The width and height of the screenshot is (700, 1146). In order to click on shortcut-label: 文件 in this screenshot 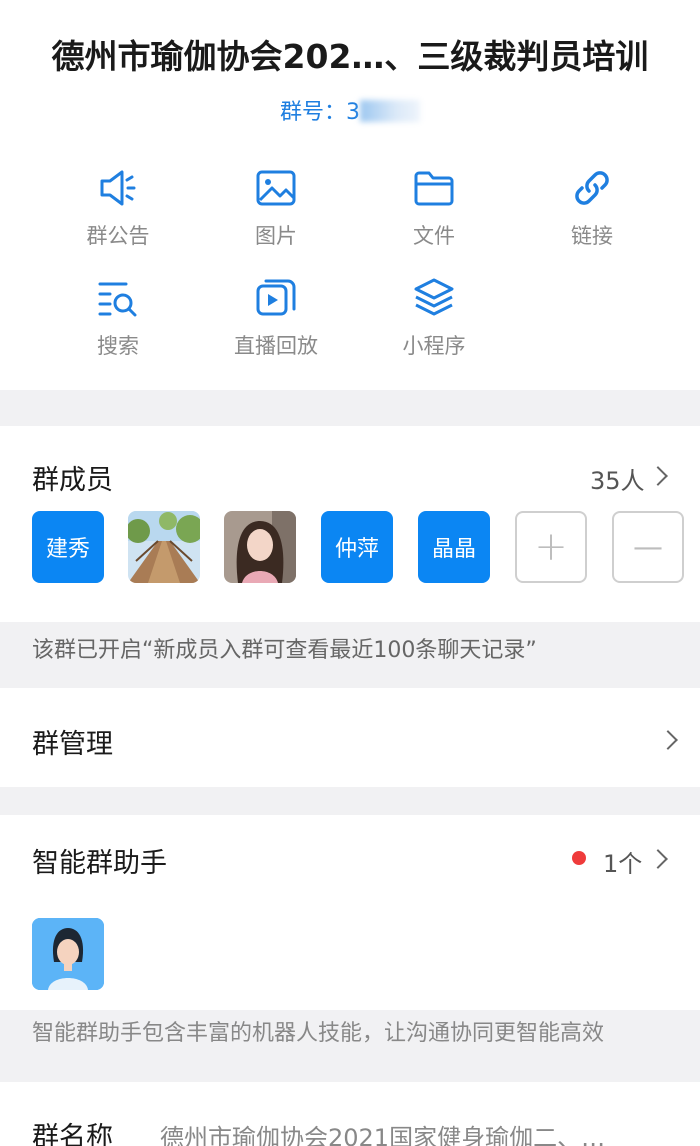, I will do `click(434, 236)`.